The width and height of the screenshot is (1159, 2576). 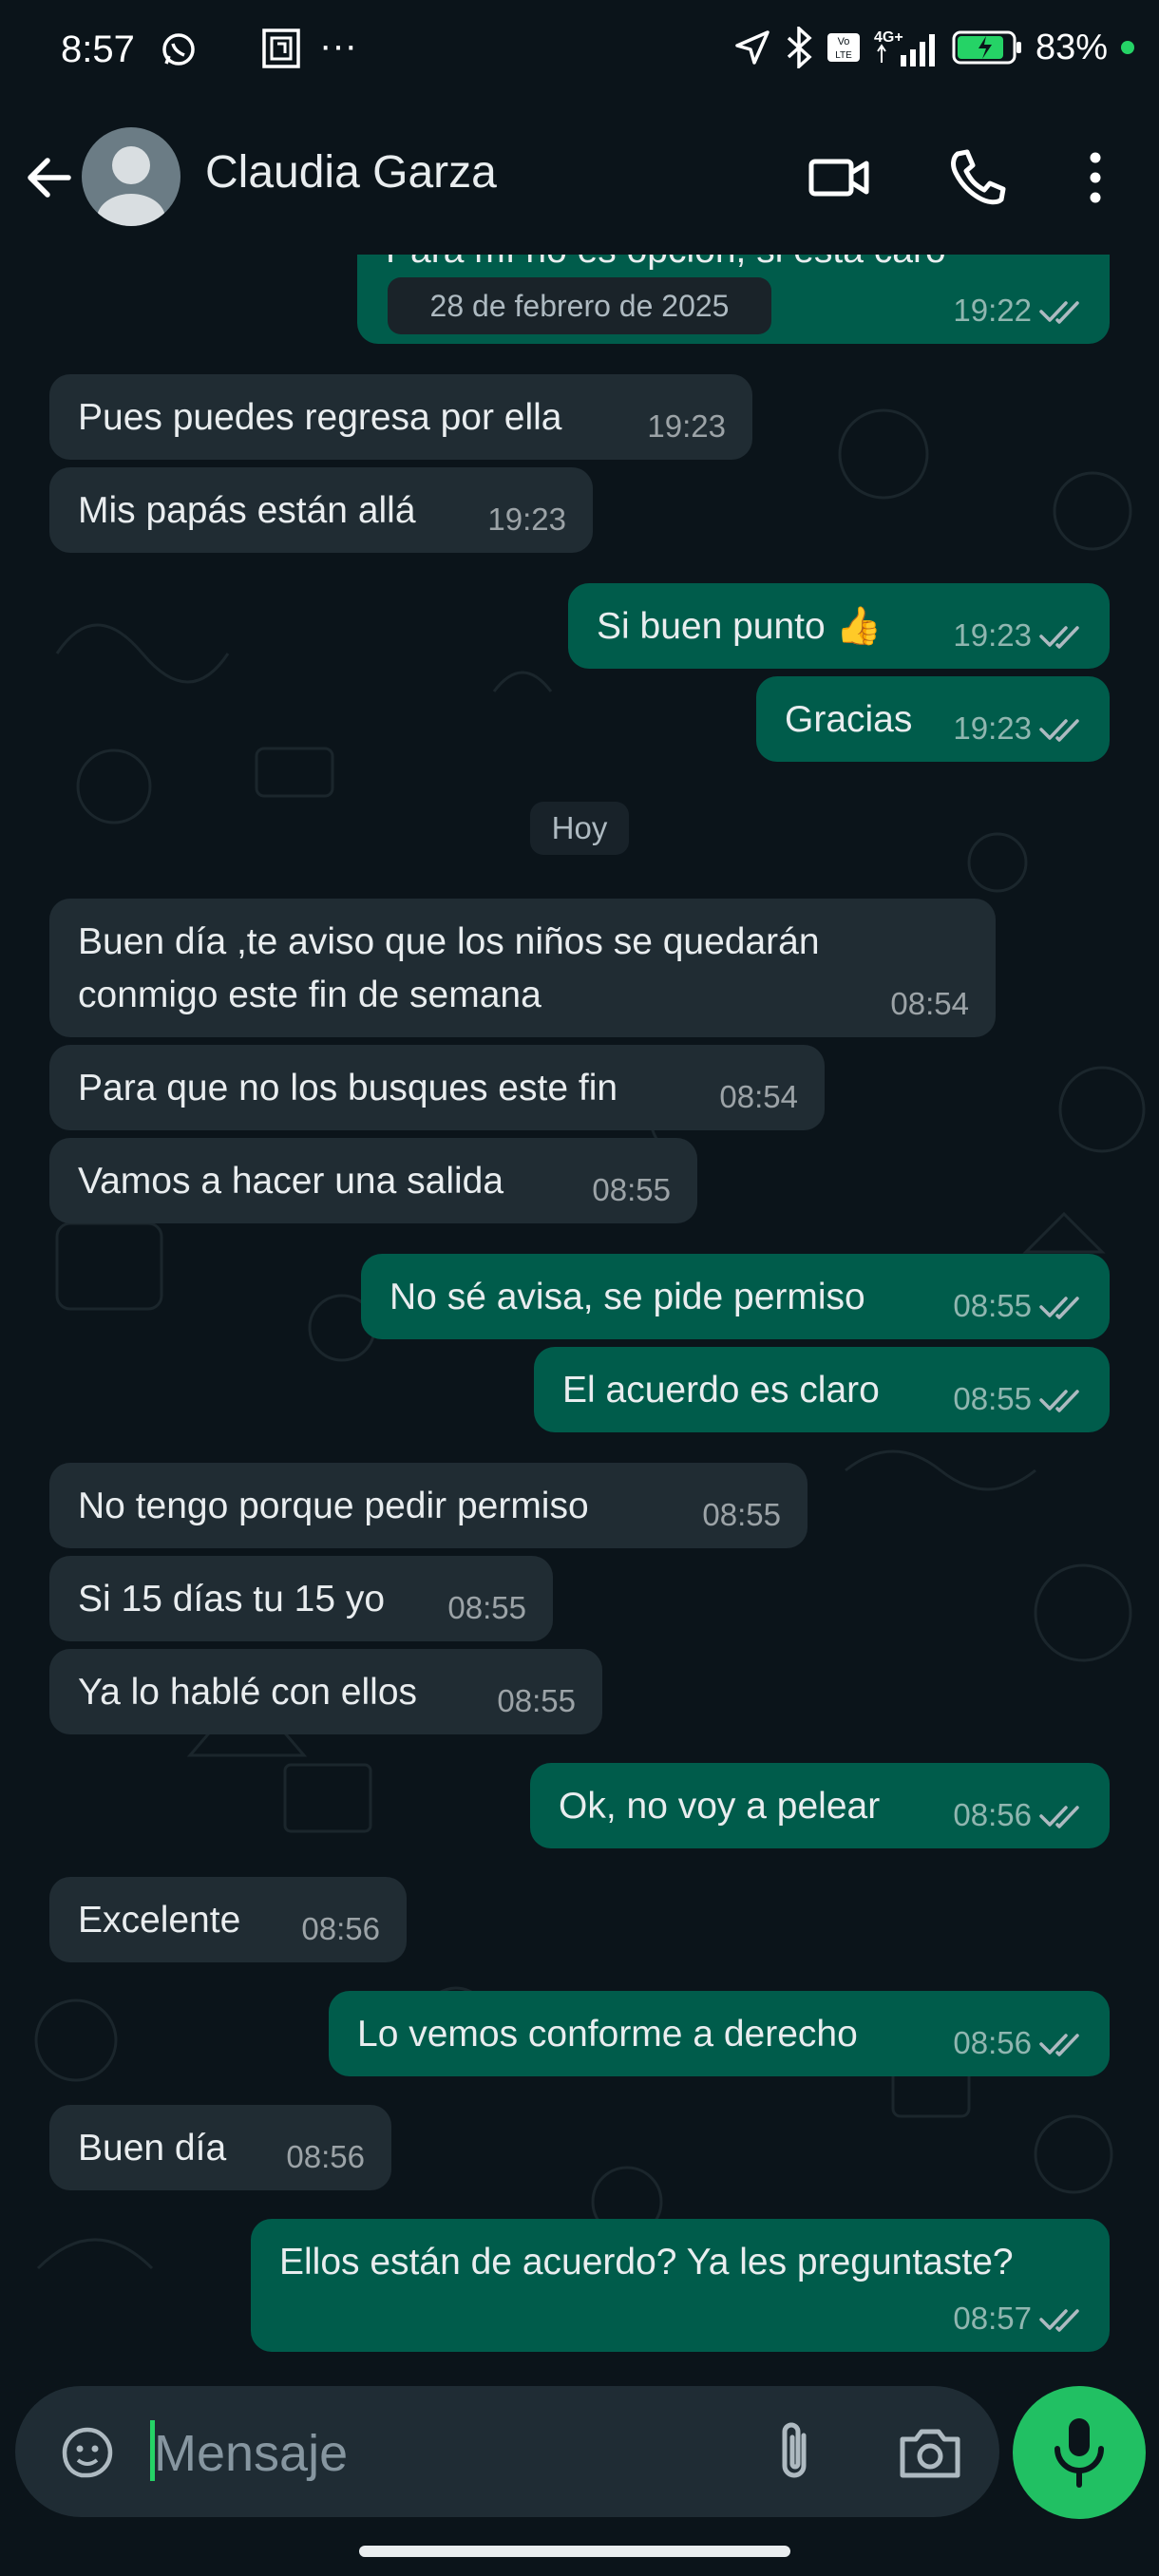 I want to click on avatar, so click(x=131, y=176).